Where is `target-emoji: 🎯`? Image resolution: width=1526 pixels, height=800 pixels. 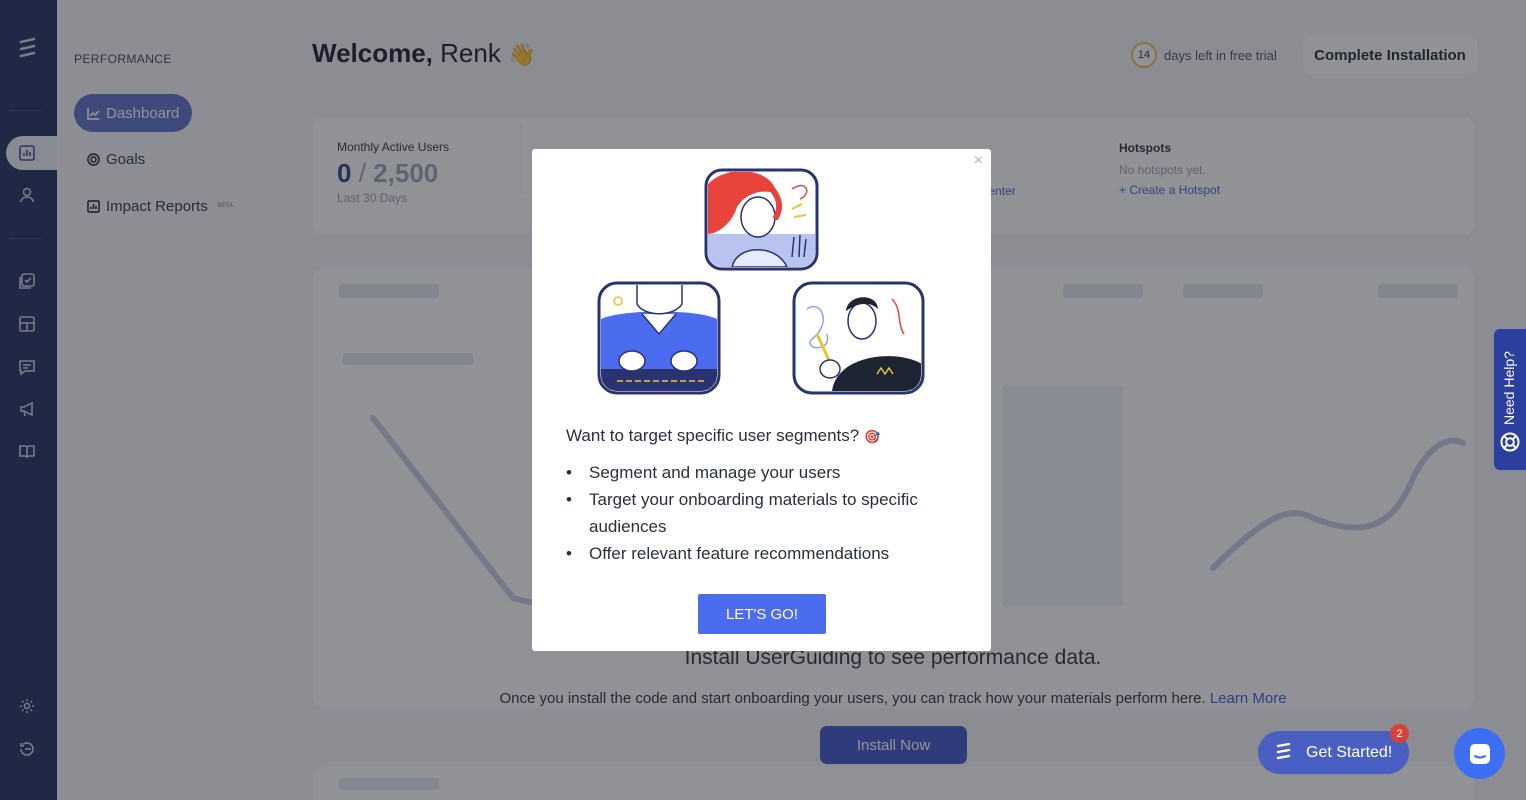
target-emoji: 🎯 is located at coordinates (872, 436).